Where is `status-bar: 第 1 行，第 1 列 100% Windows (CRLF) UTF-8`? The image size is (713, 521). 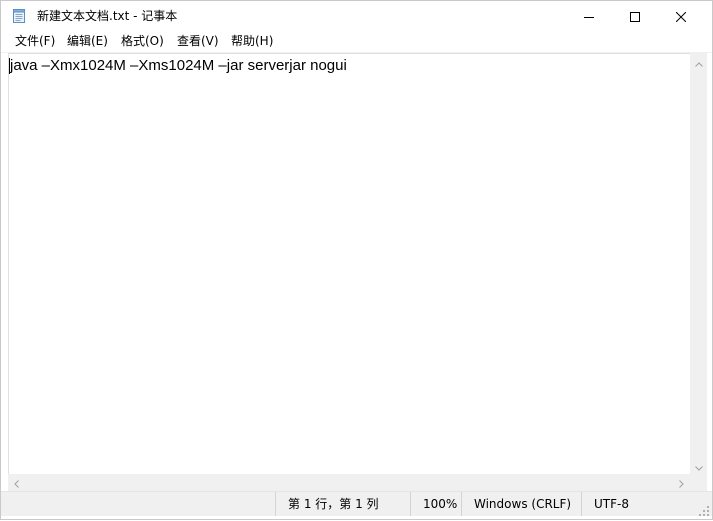
status-bar: 第 1 行，第 1 列 100% Windows (CRLF) UTF-8 is located at coordinates (356, 503).